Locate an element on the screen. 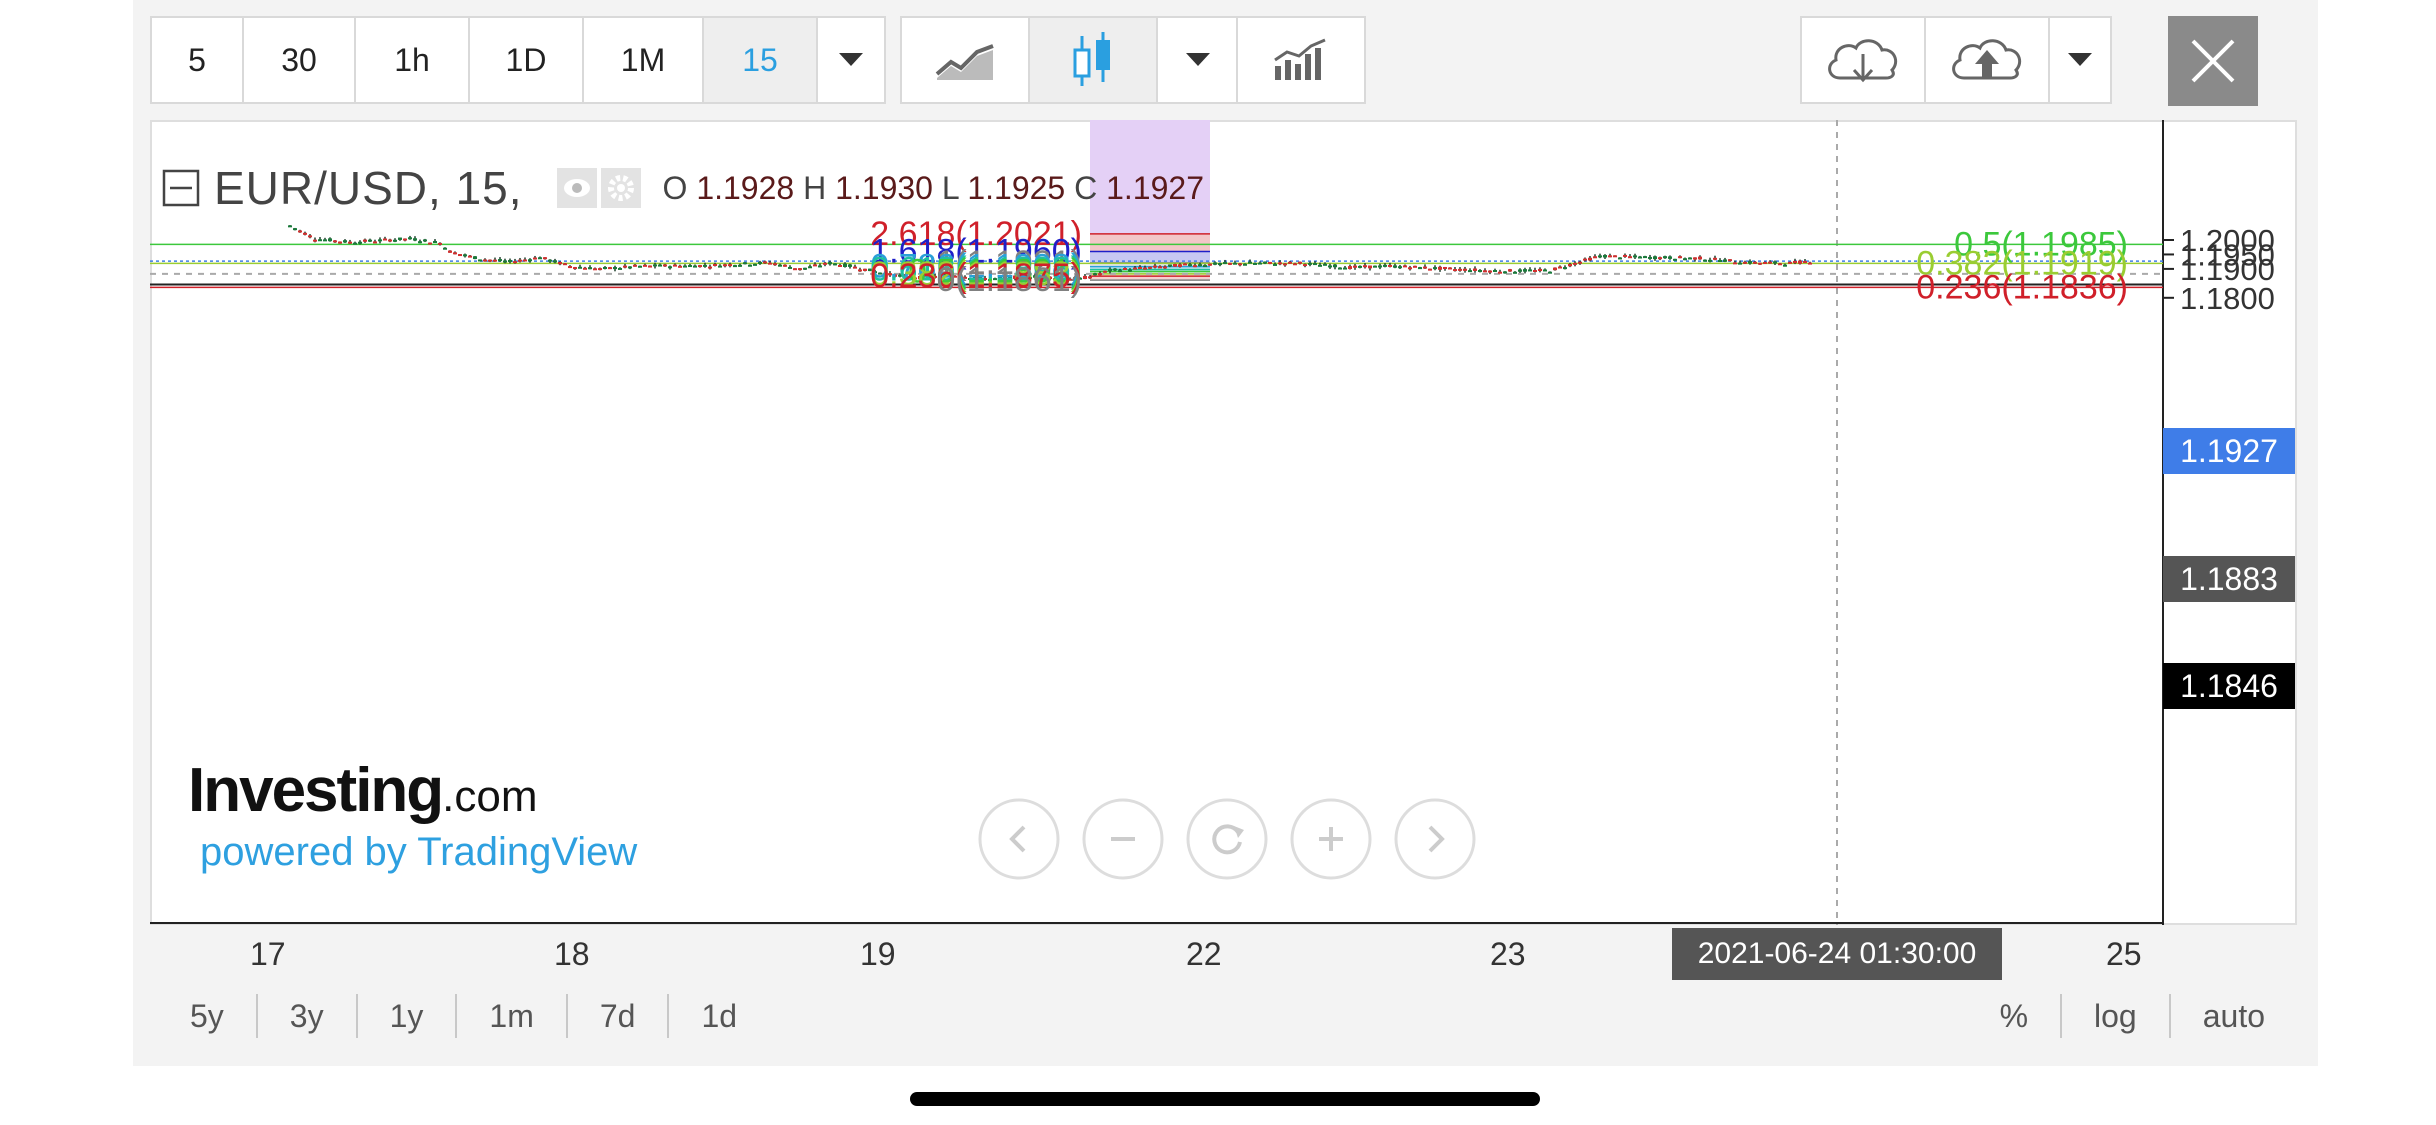 This screenshot has height=1125, width=2436. interval-1d-button: 1D is located at coordinates (527, 60).